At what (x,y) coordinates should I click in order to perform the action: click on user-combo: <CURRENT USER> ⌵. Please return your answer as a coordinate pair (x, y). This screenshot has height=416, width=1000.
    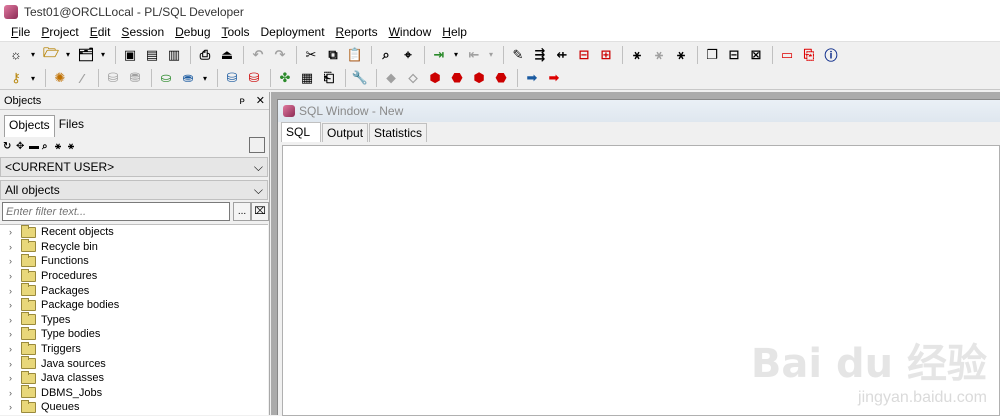
    Looking at the image, I should click on (134, 167).